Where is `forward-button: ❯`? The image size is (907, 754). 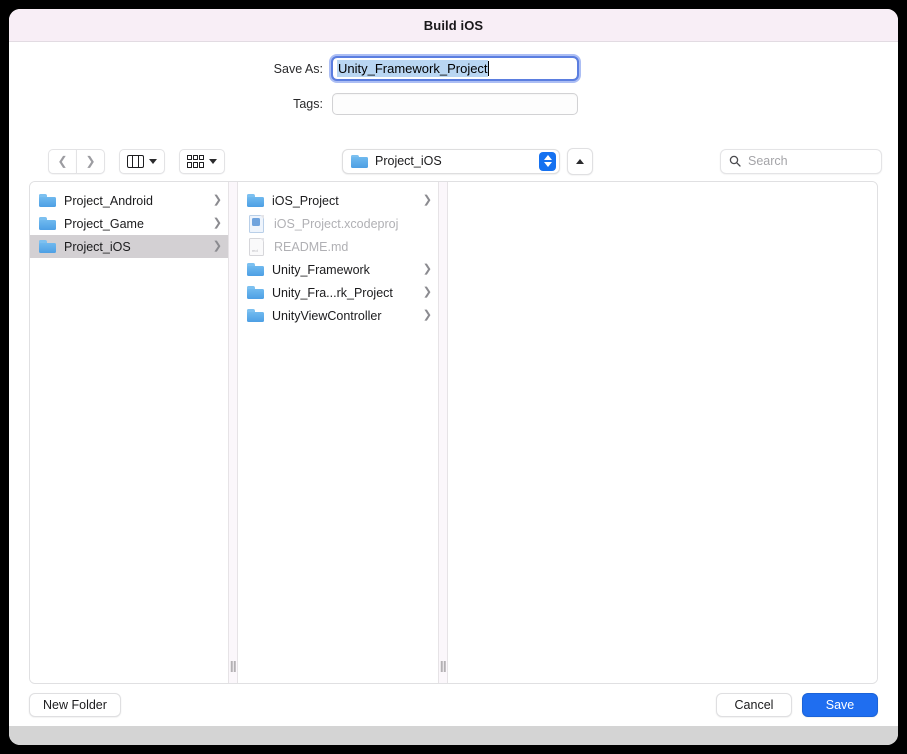
forward-button: ❯ is located at coordinates (90, 161).